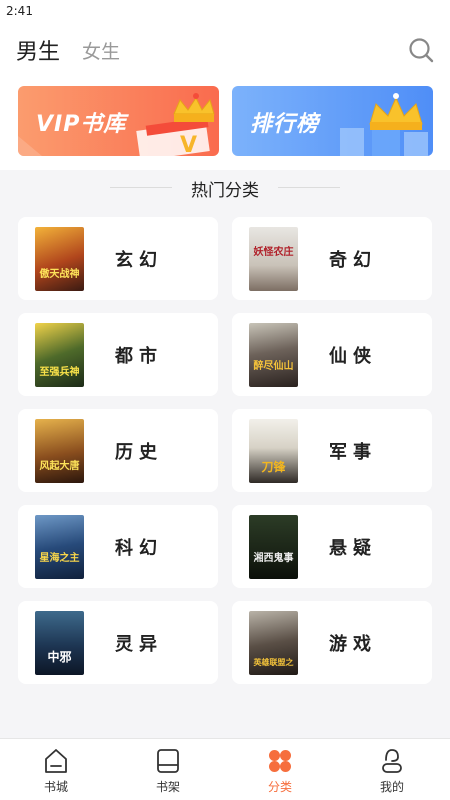  Describe the element at coordinates (81, 124) in the screenshot. I see `vip-library-label: VIP书库` at that location.